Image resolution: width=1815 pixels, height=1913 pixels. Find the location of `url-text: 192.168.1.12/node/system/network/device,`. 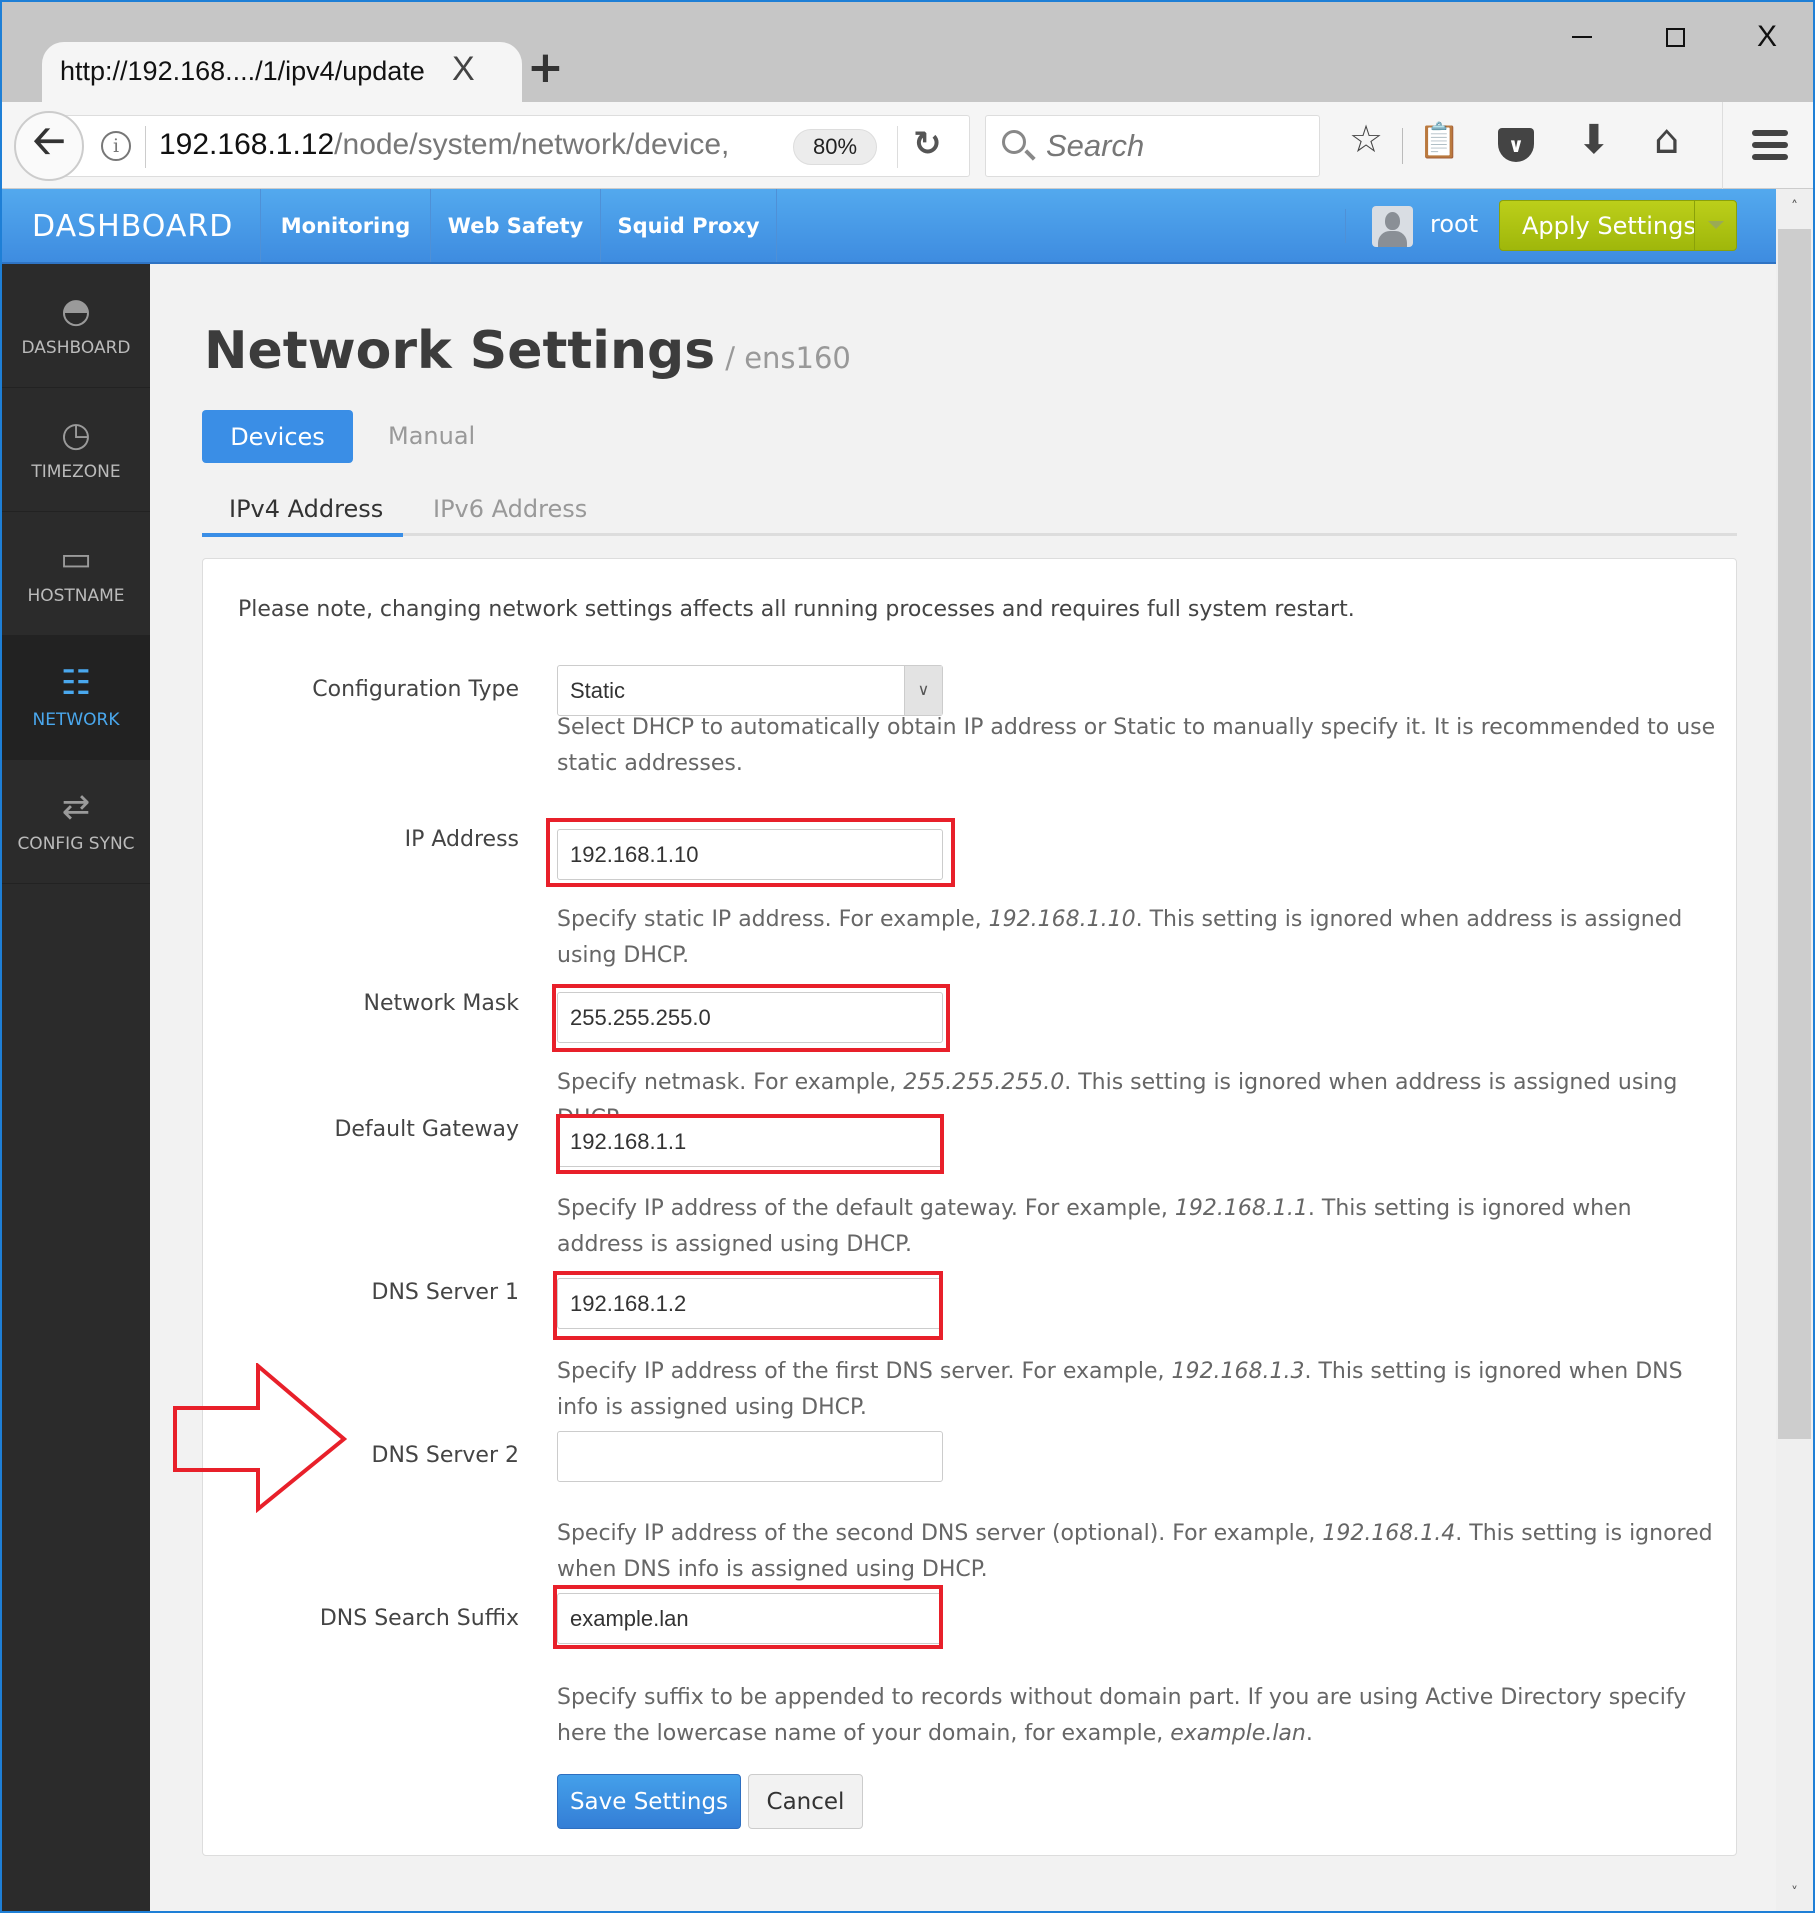

url-text: 192.168.1.12/node/system/network/device, is located at coordinates (444, 145).